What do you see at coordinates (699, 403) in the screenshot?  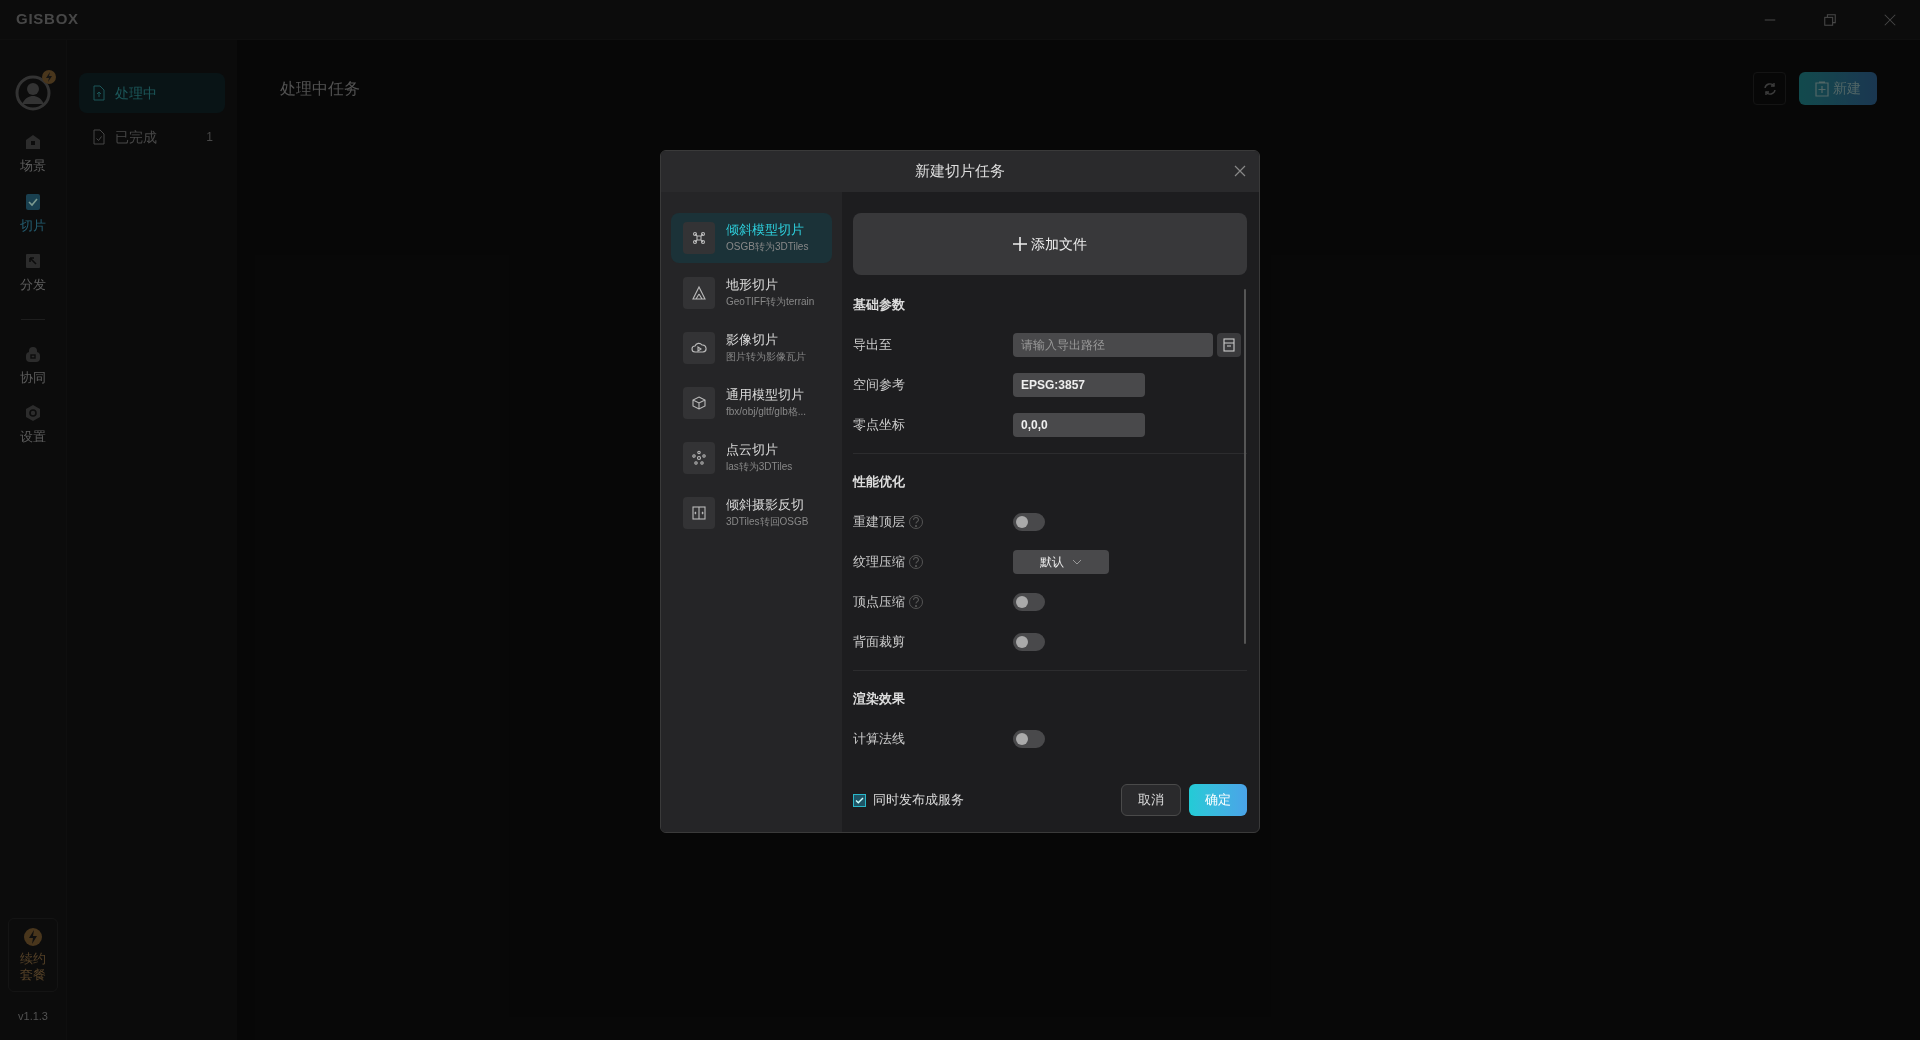 I see `cube-icon` at bounding box center [699, 403].